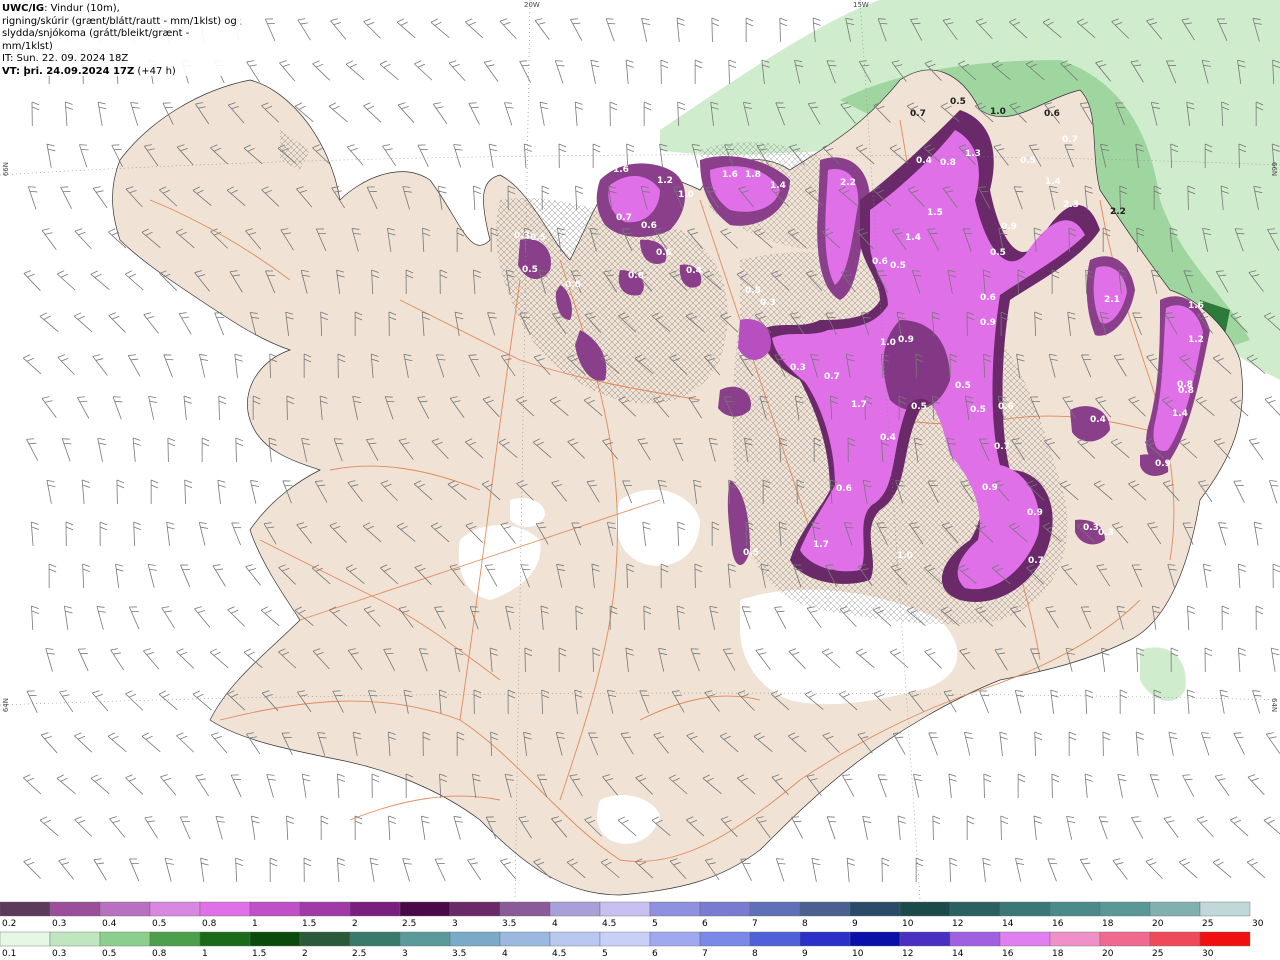  Describe the element at coordinates (509, 924) in the screenshot. I see `snow-legend-label: 3.5` at that location.